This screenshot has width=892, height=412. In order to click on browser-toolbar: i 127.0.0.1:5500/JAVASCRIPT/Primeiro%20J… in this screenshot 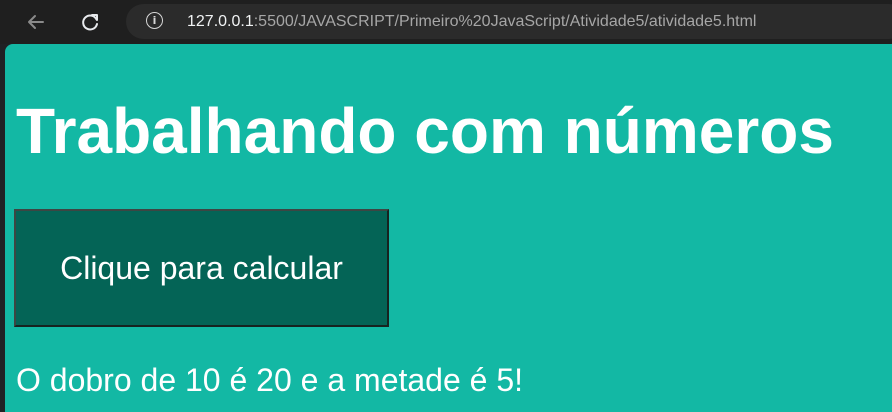, I will do `click(446, 22)`.